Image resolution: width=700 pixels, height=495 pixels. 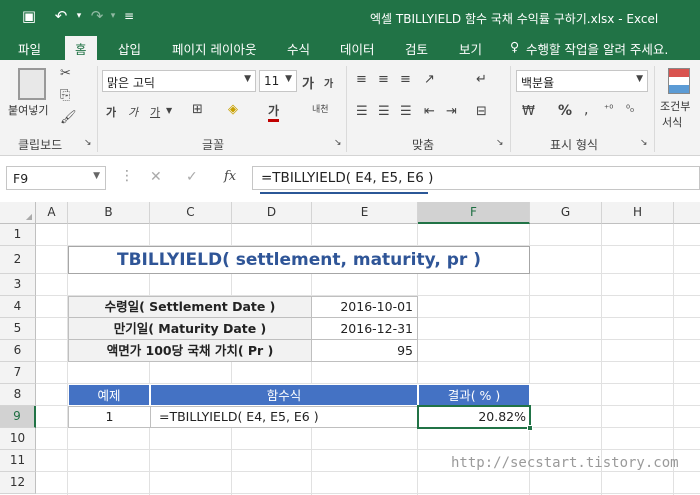 I want to click on italic-button: 가, so click(x=133, y=112).